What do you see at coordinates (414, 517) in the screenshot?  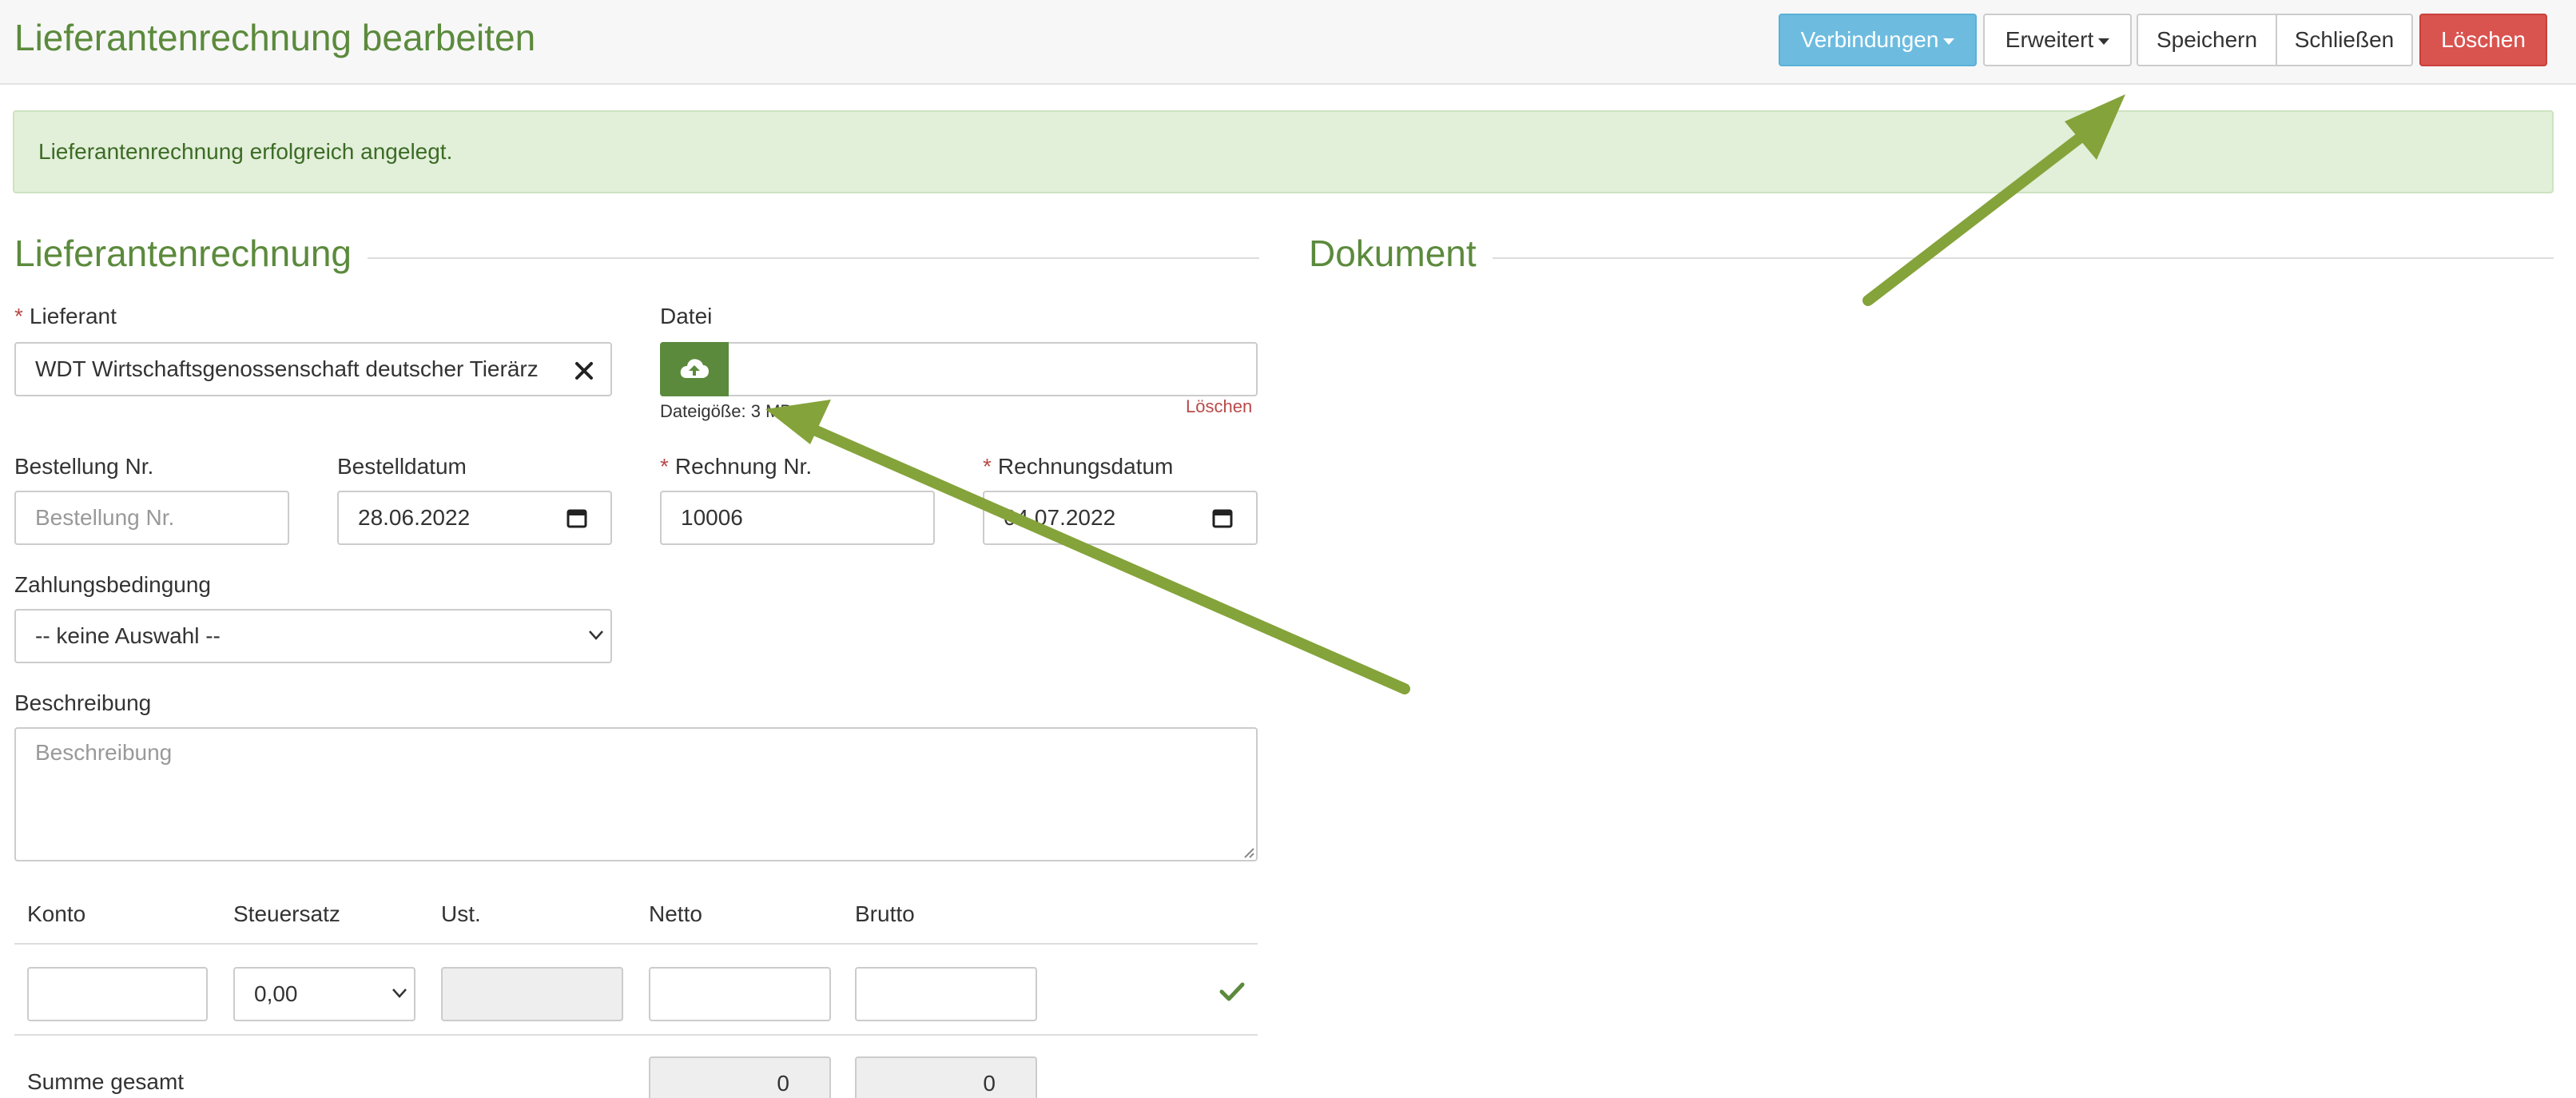 I see `order-date-value: 28.06.2022` at bounding box center [414, 517].